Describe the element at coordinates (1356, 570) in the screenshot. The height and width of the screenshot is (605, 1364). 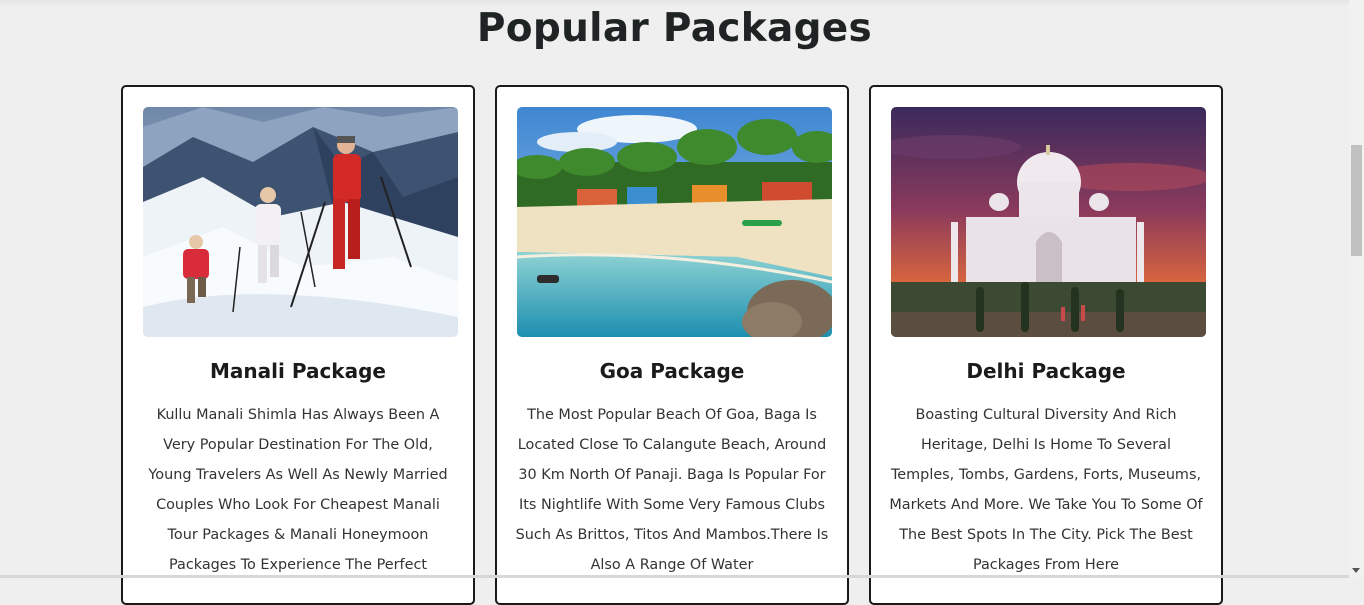
I see `chevron-down-icon` at that location.